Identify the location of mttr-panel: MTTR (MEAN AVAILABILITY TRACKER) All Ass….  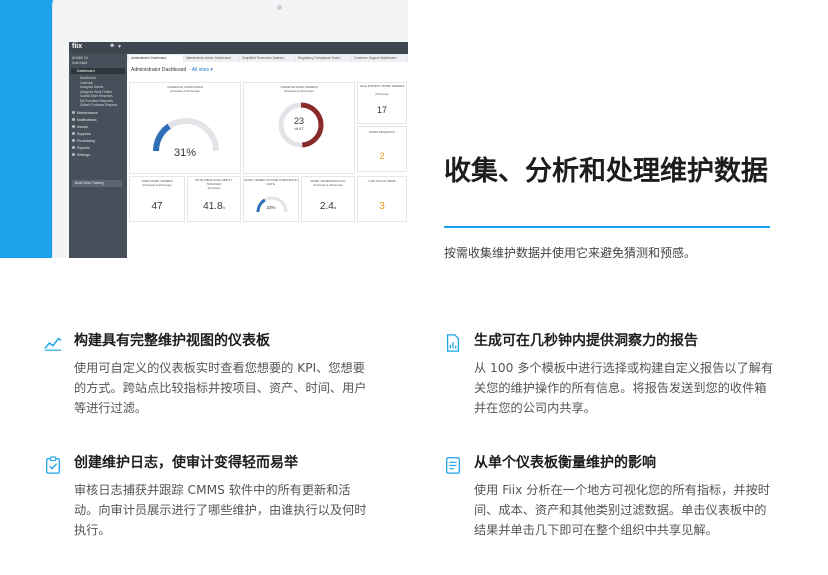
(214, 199).